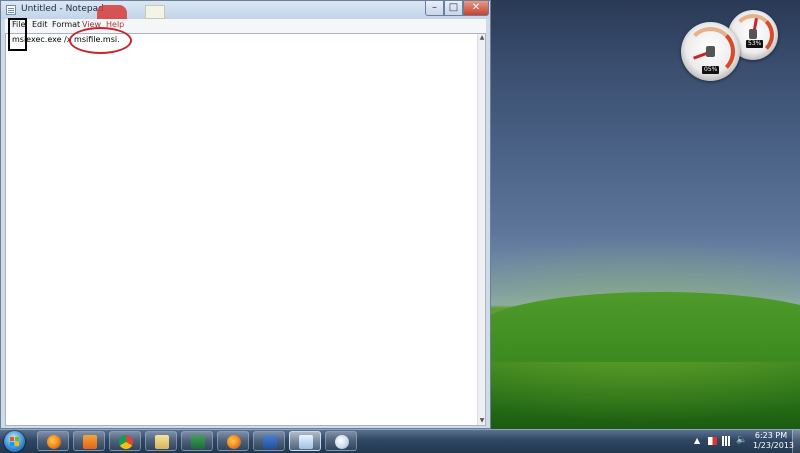  I want to click on excel-icon, so click(198, 442).